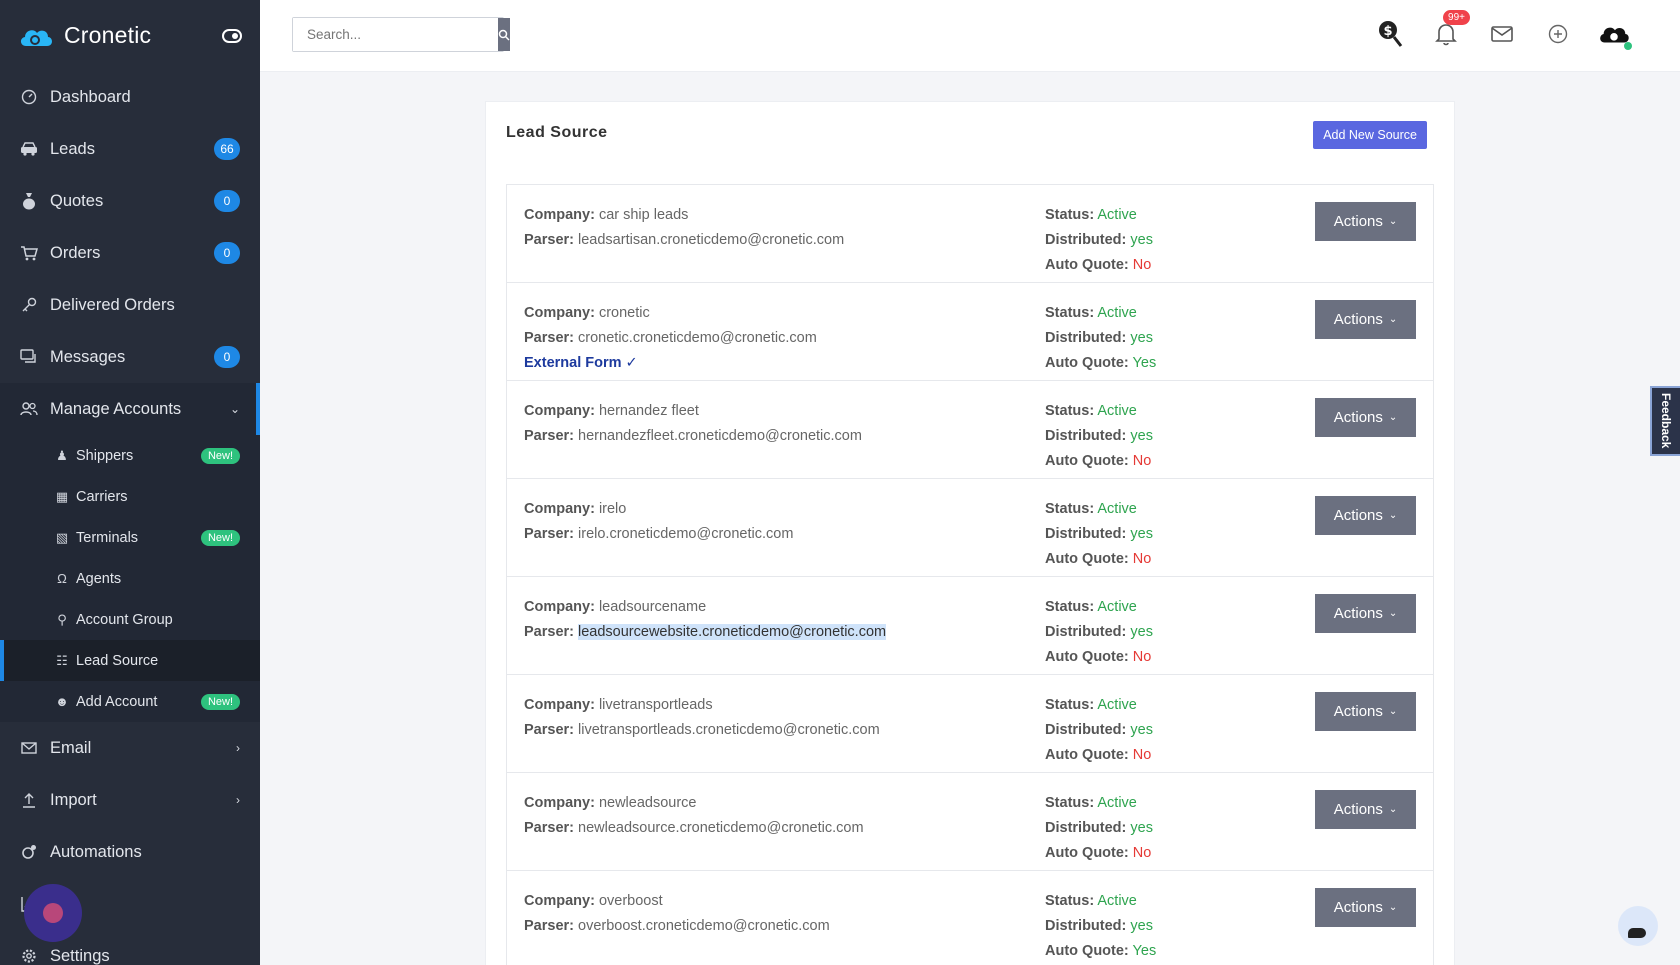 Image resolution: width=1680 pixels, height=965 pixels. I want to click on sidebar-item-messages: Messages 0, so click(130, 357).